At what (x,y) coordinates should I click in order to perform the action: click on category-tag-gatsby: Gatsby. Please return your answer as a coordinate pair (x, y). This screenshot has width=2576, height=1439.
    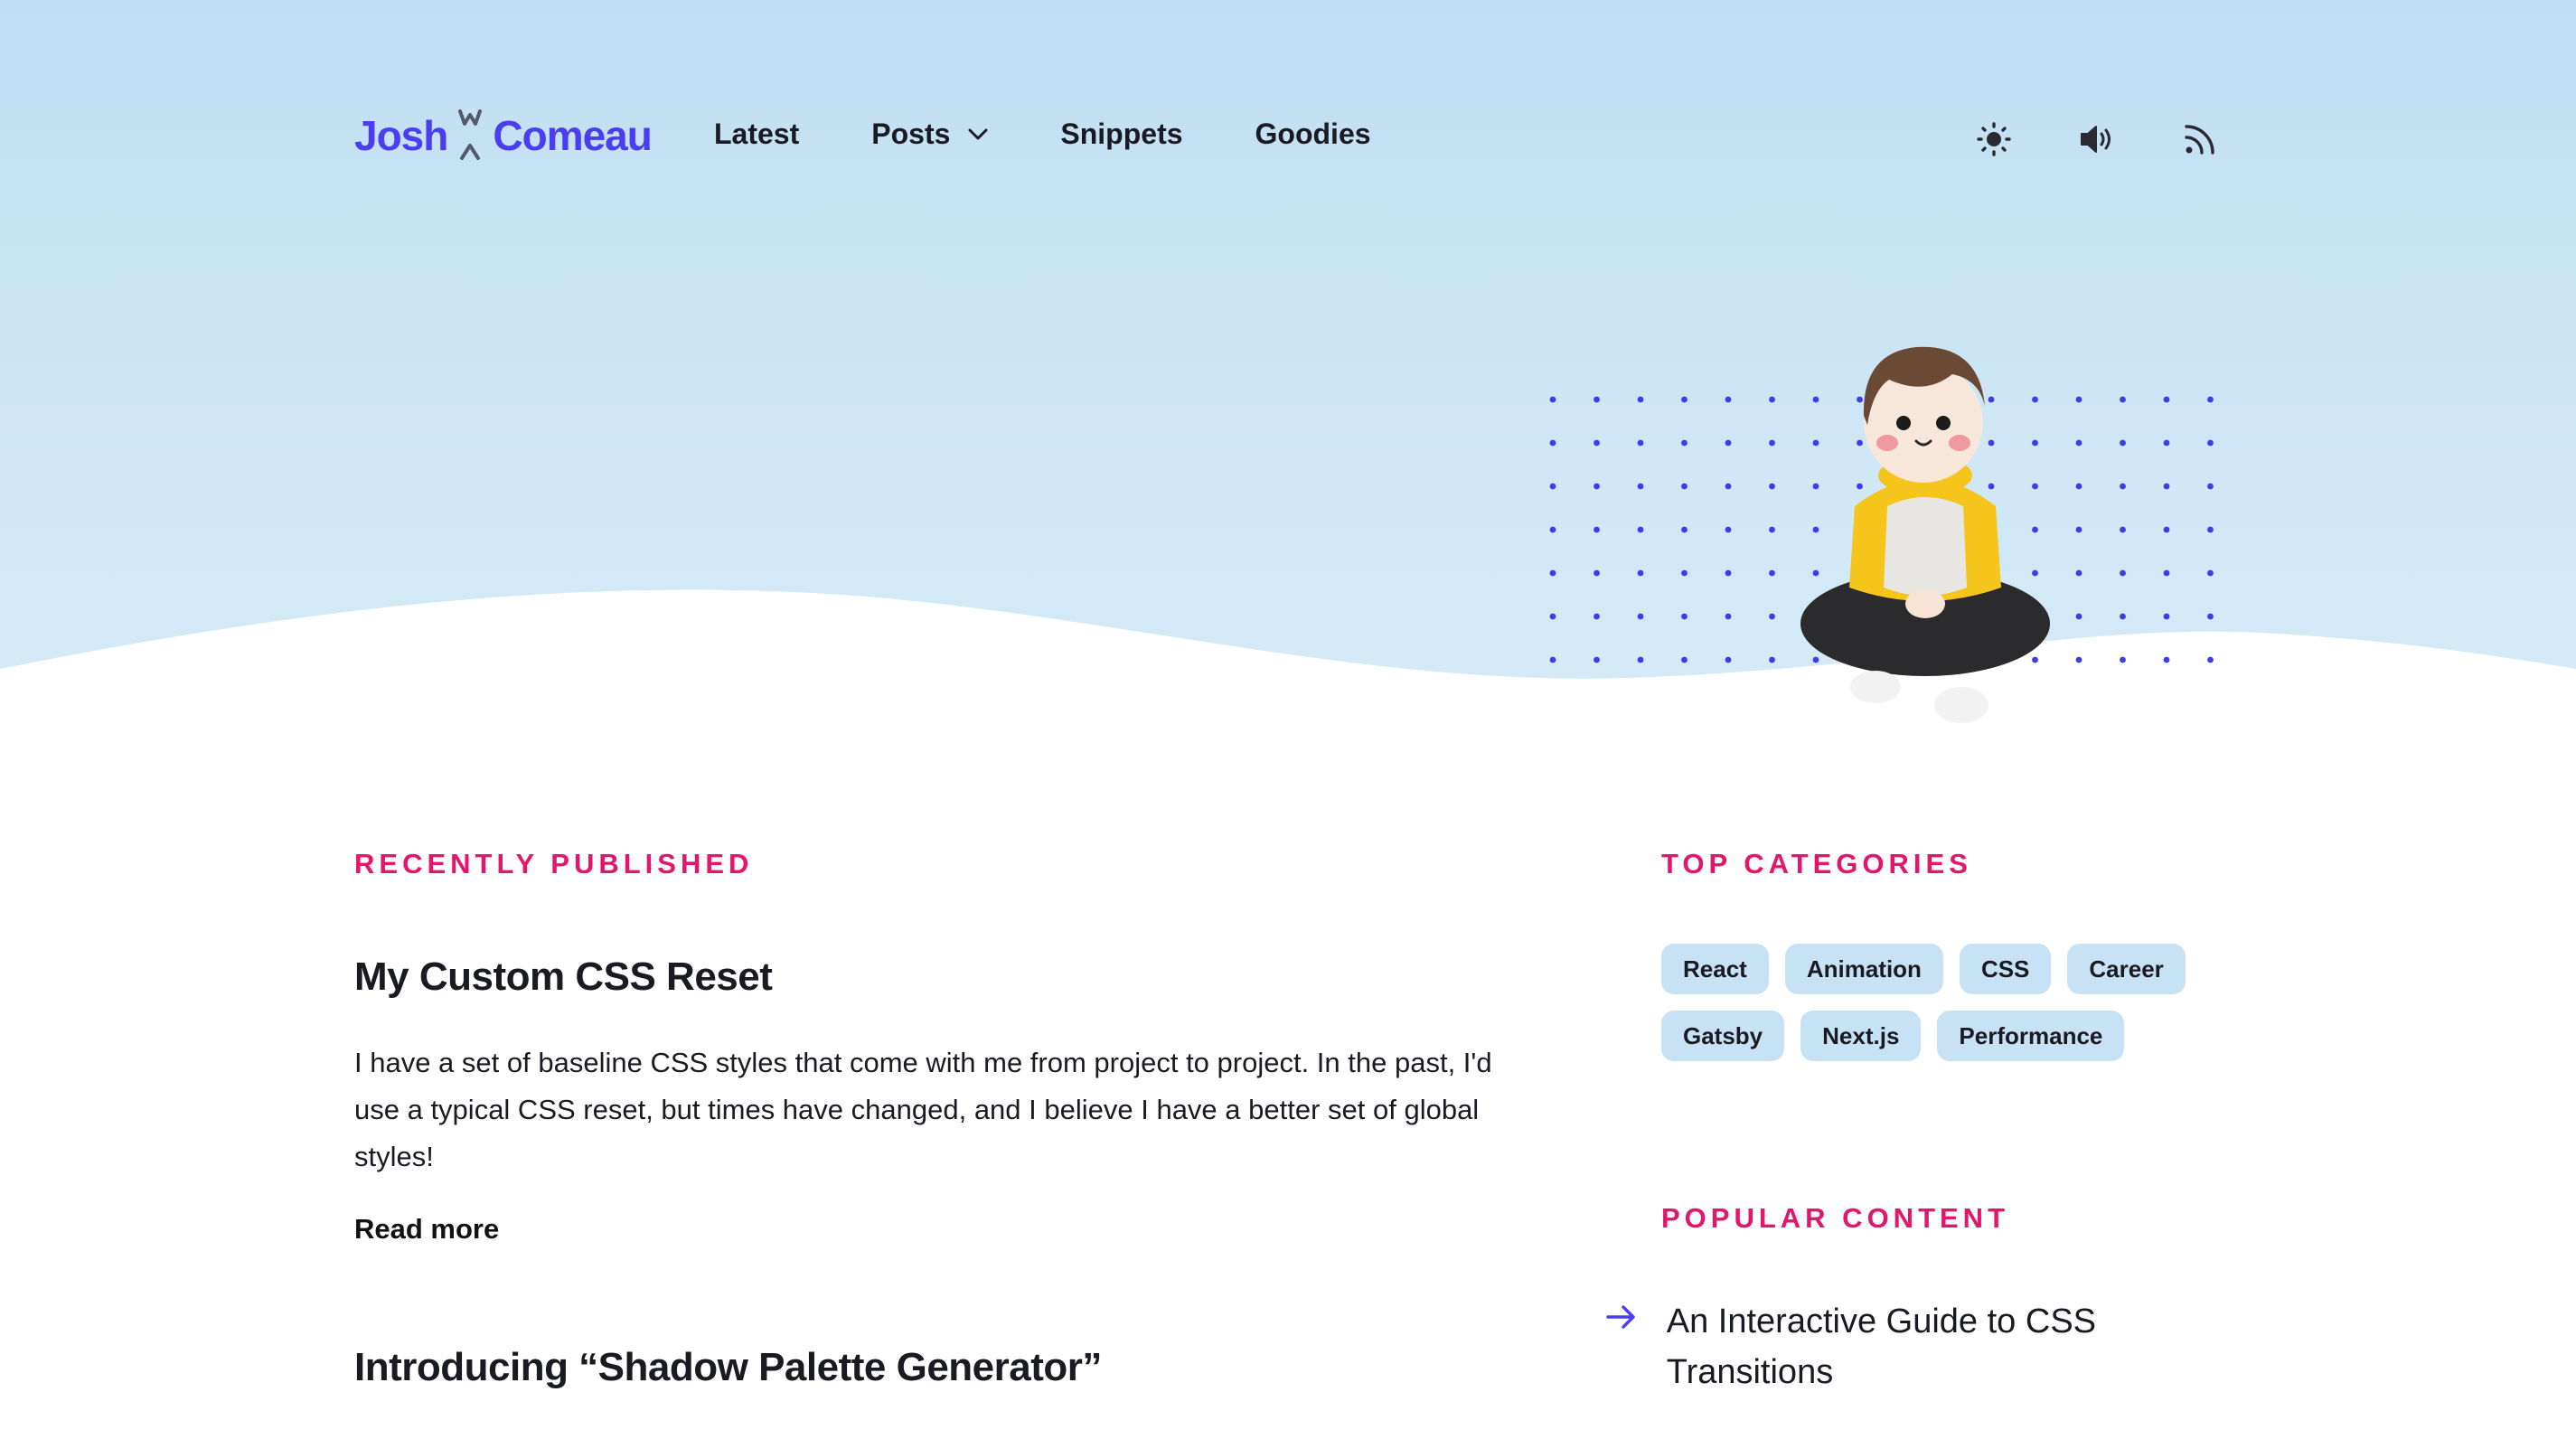
    Looking at the image, I should click on (1723, 1036).